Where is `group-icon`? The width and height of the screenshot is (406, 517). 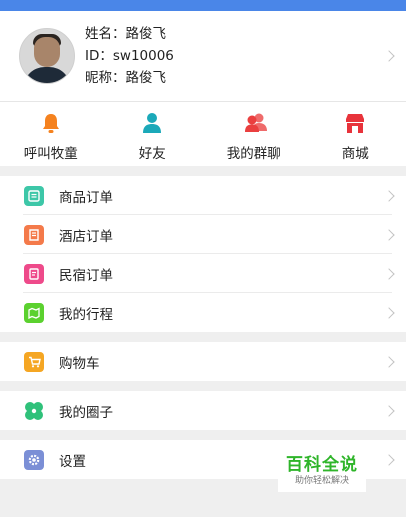 group-icon is located at coordinates (255, 123).